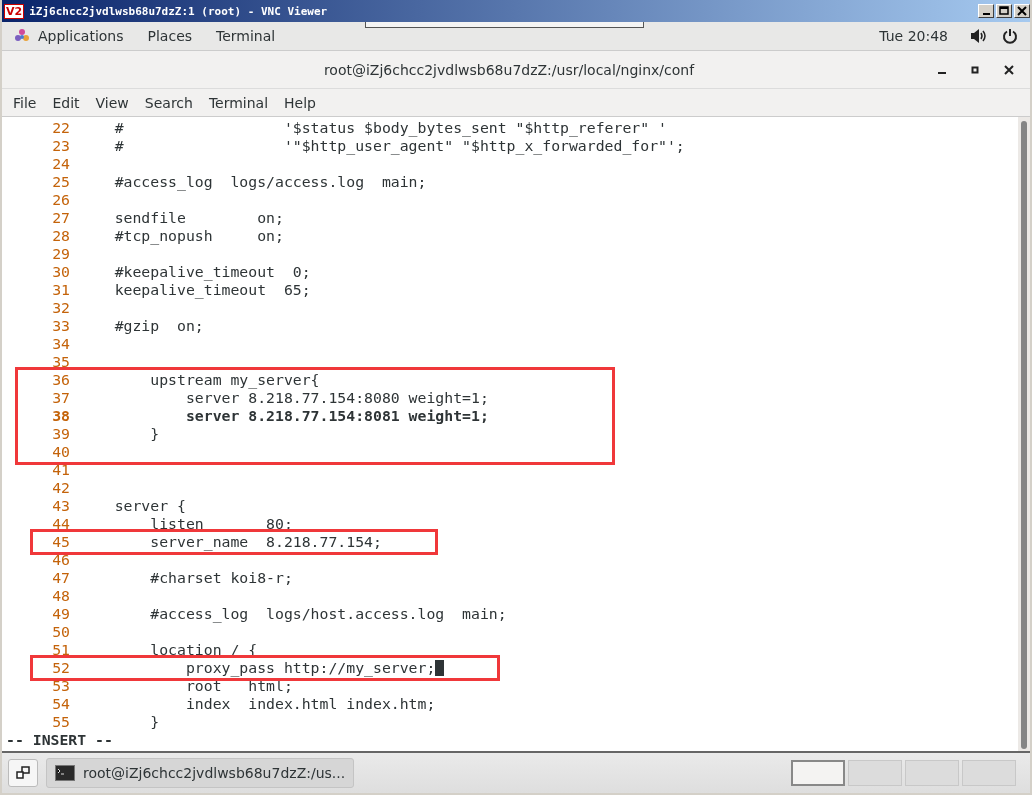 The height and width of the screenshot is (795, 1032). What do you see at coordinates (221, 578) in the screenshot?
I see `code-line: #charset koi8-r;` at bounding box center [221, 578].